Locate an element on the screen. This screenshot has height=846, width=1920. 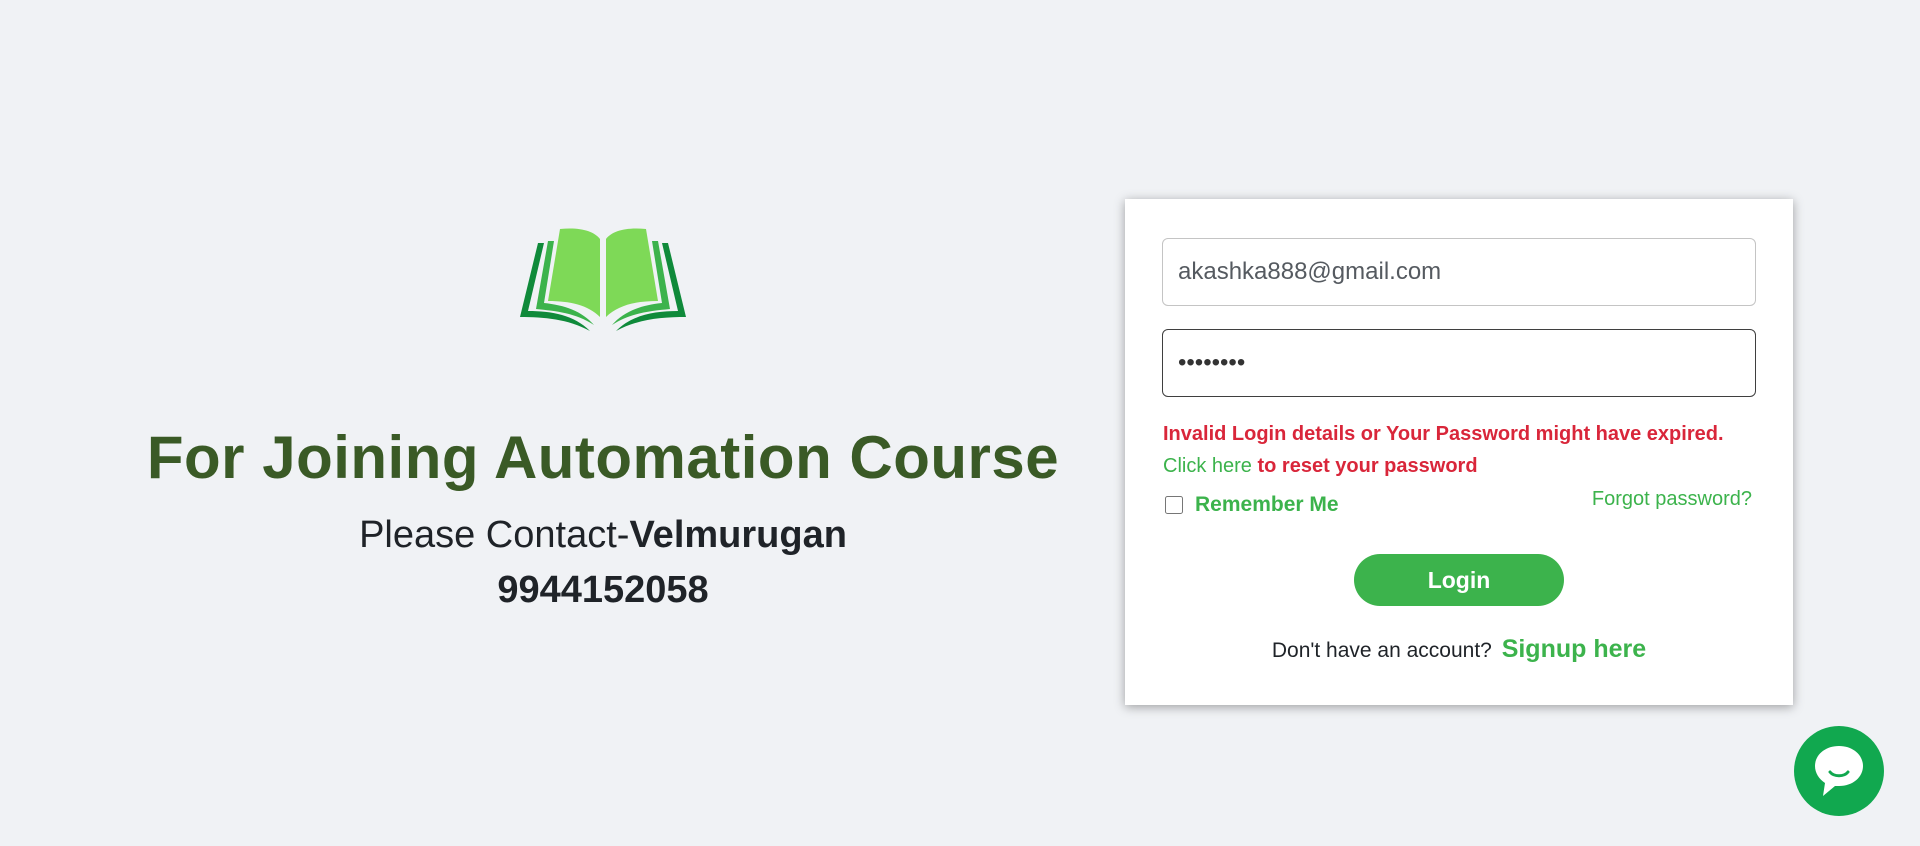
promo-contact: Please Contact-Velmurugan is located at coordinates (603, 535).